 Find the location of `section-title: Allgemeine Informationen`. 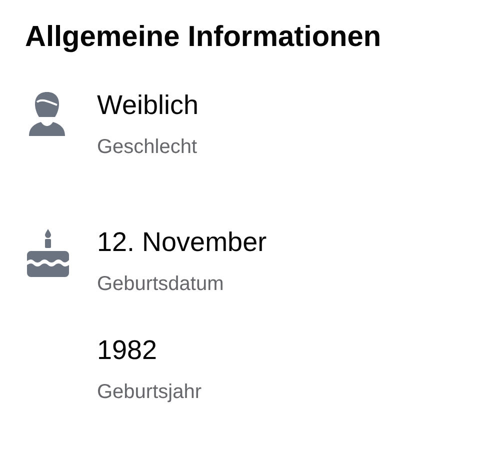

section-title: Allgemeine Informationen is located at coordinates (203, 37).